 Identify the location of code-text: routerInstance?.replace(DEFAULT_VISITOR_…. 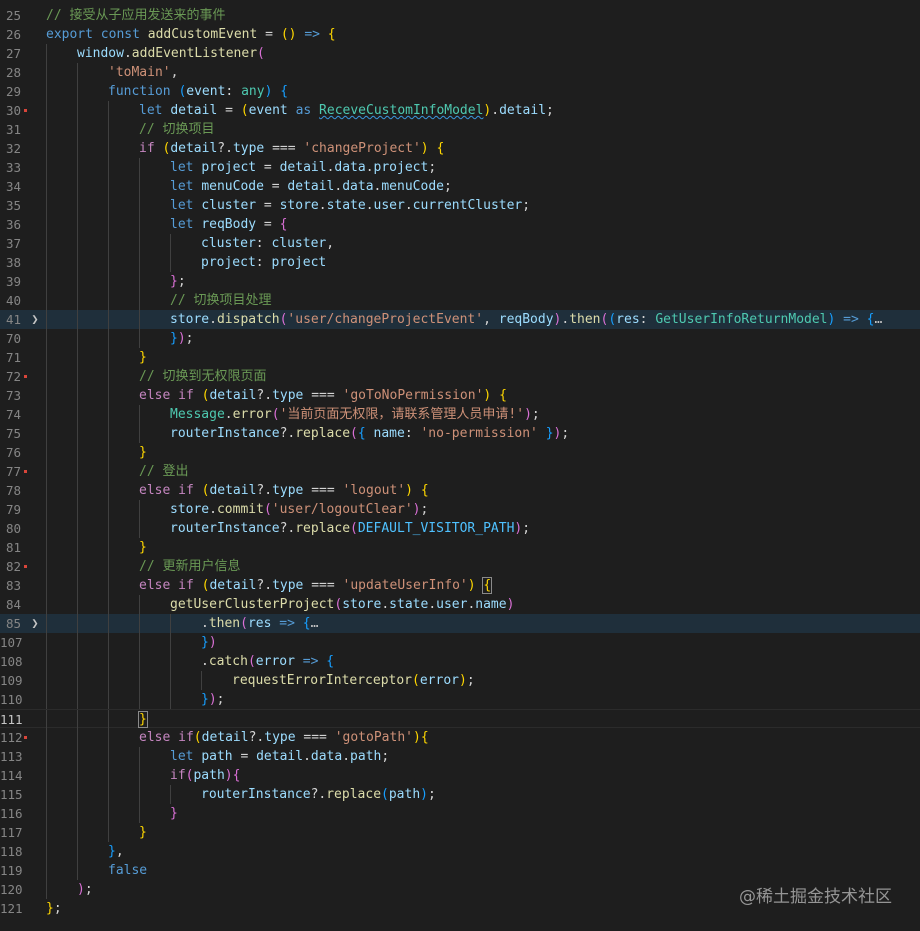
(350, 528).